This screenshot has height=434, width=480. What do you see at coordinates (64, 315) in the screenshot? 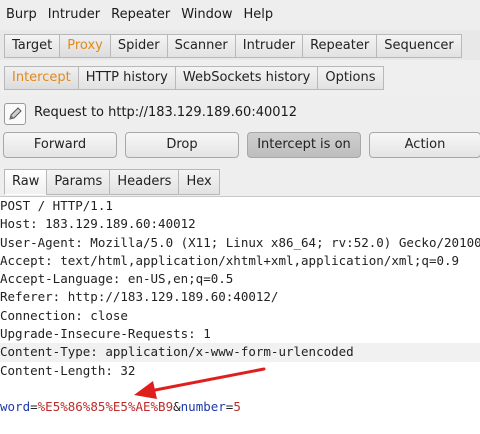
I see `header-connection: Connection: close` at bounding box center [64, 315].